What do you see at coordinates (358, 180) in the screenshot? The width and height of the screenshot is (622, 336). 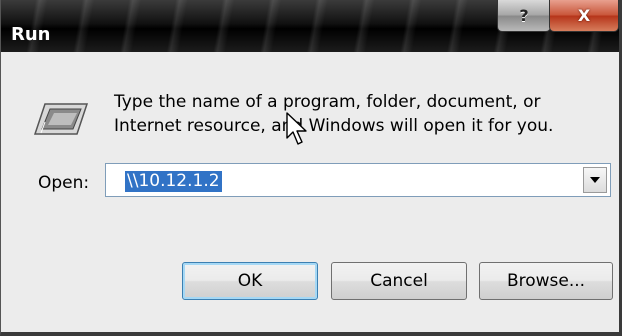 I see `open-combobox: \\10.12.1.2` at bounding box center [358, 180].